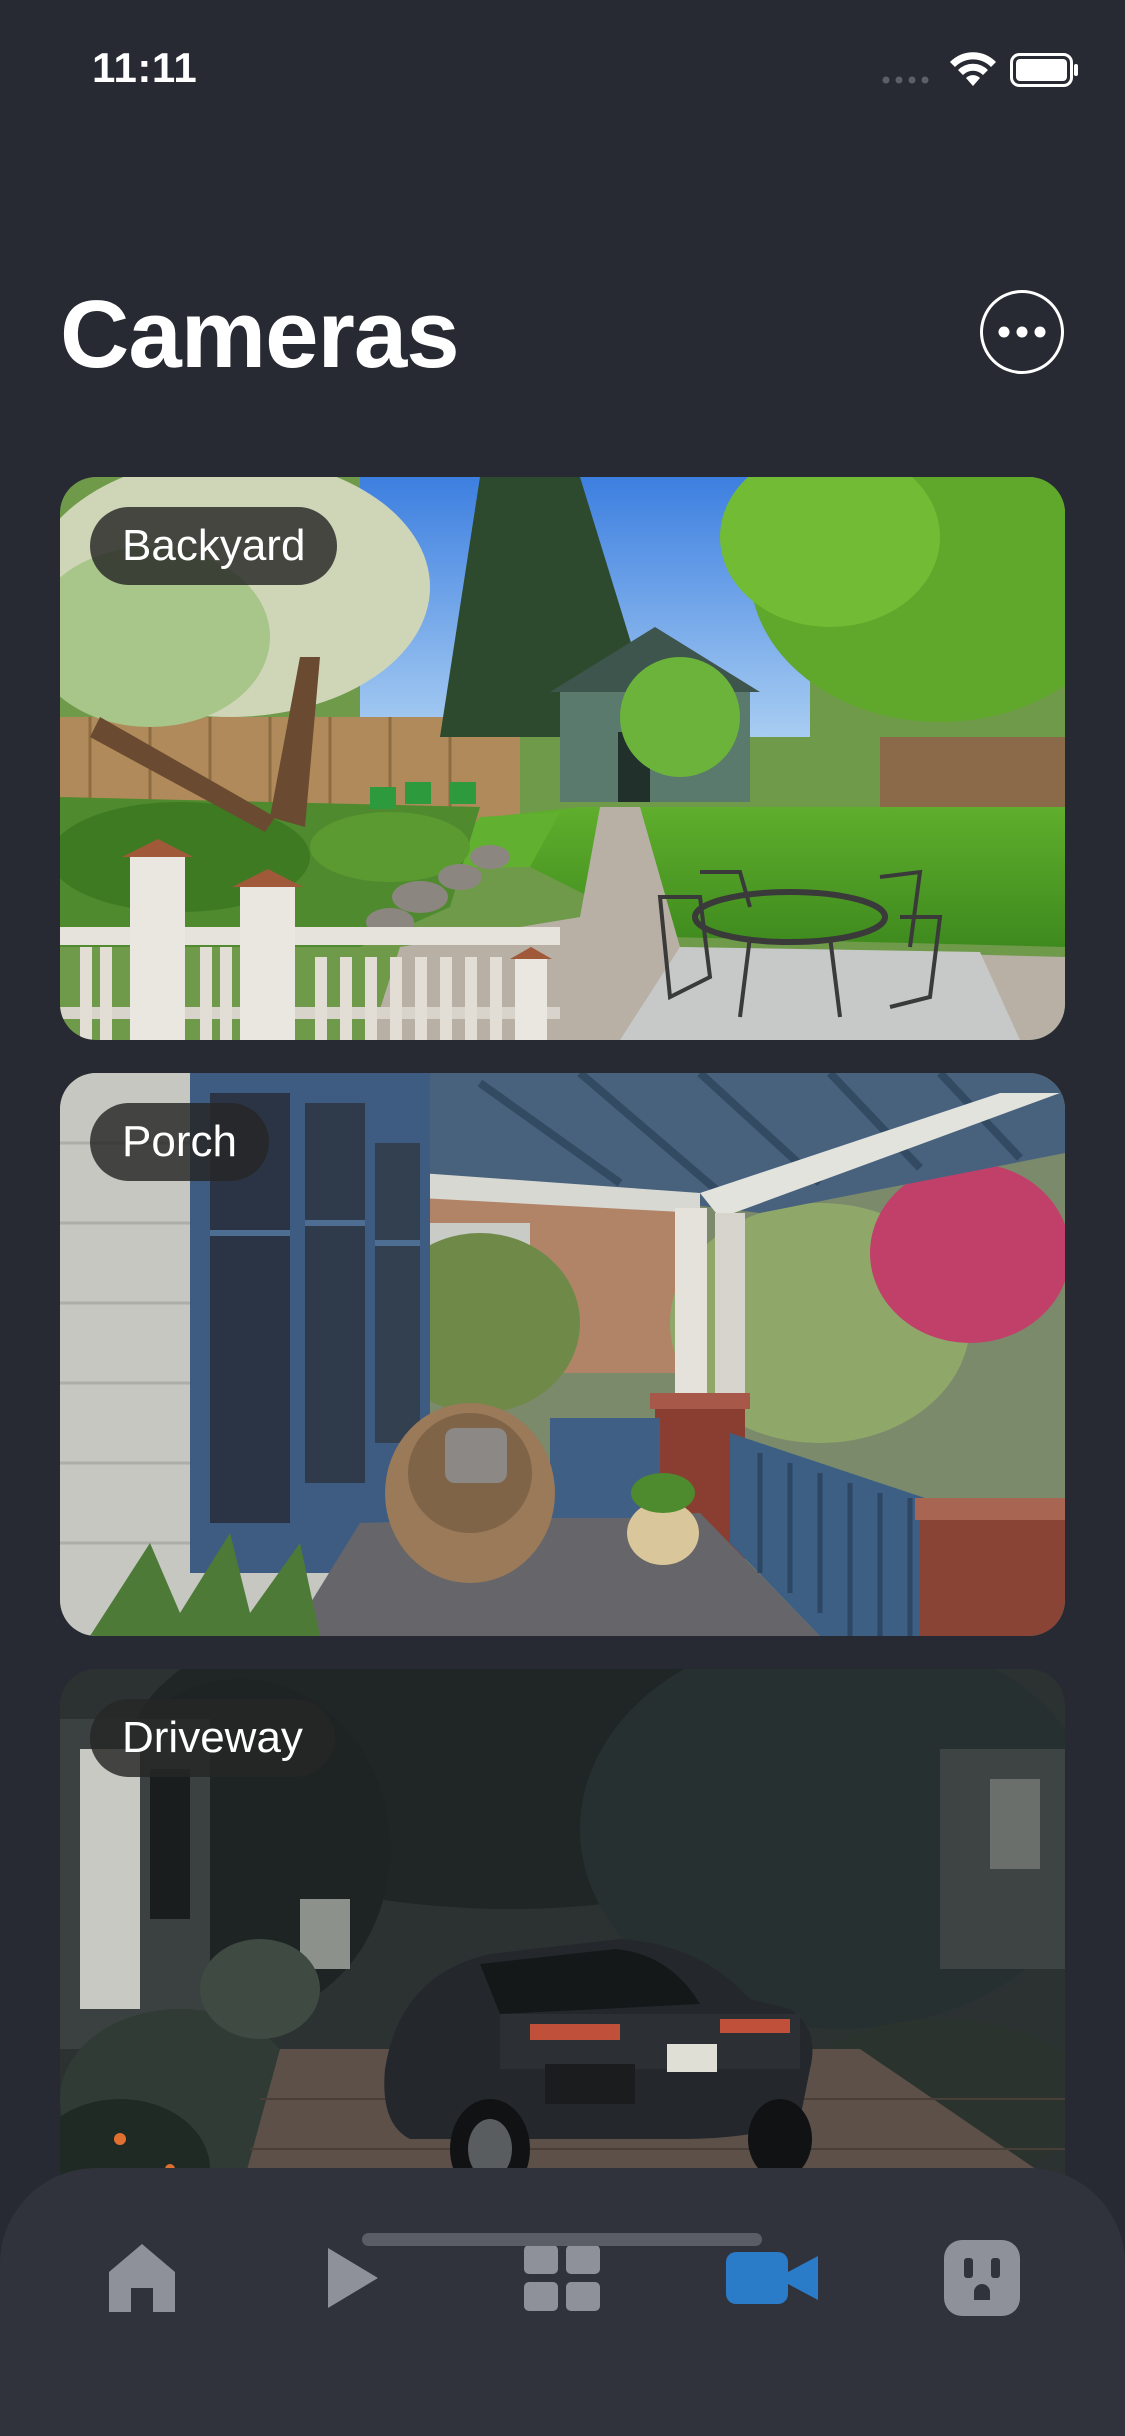 The width and height of the screenshot is (1125, 2436). I want to click on tab-home, so click(142, 2278).